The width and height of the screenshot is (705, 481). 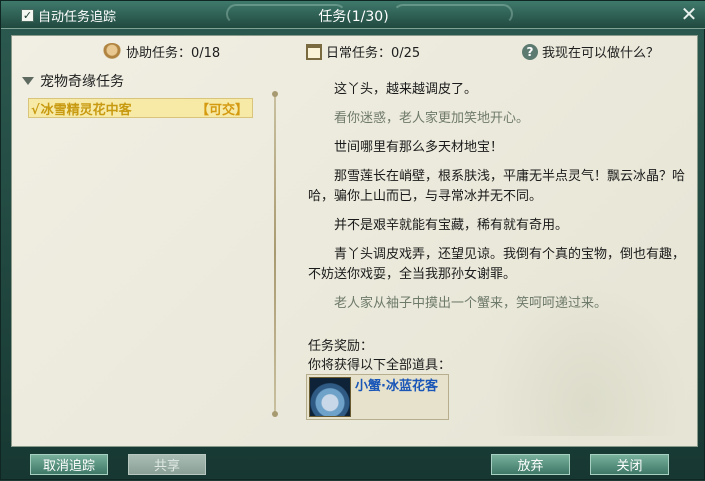 I want to click on window-title: 任务(1/30), so click(x=353, y=17).